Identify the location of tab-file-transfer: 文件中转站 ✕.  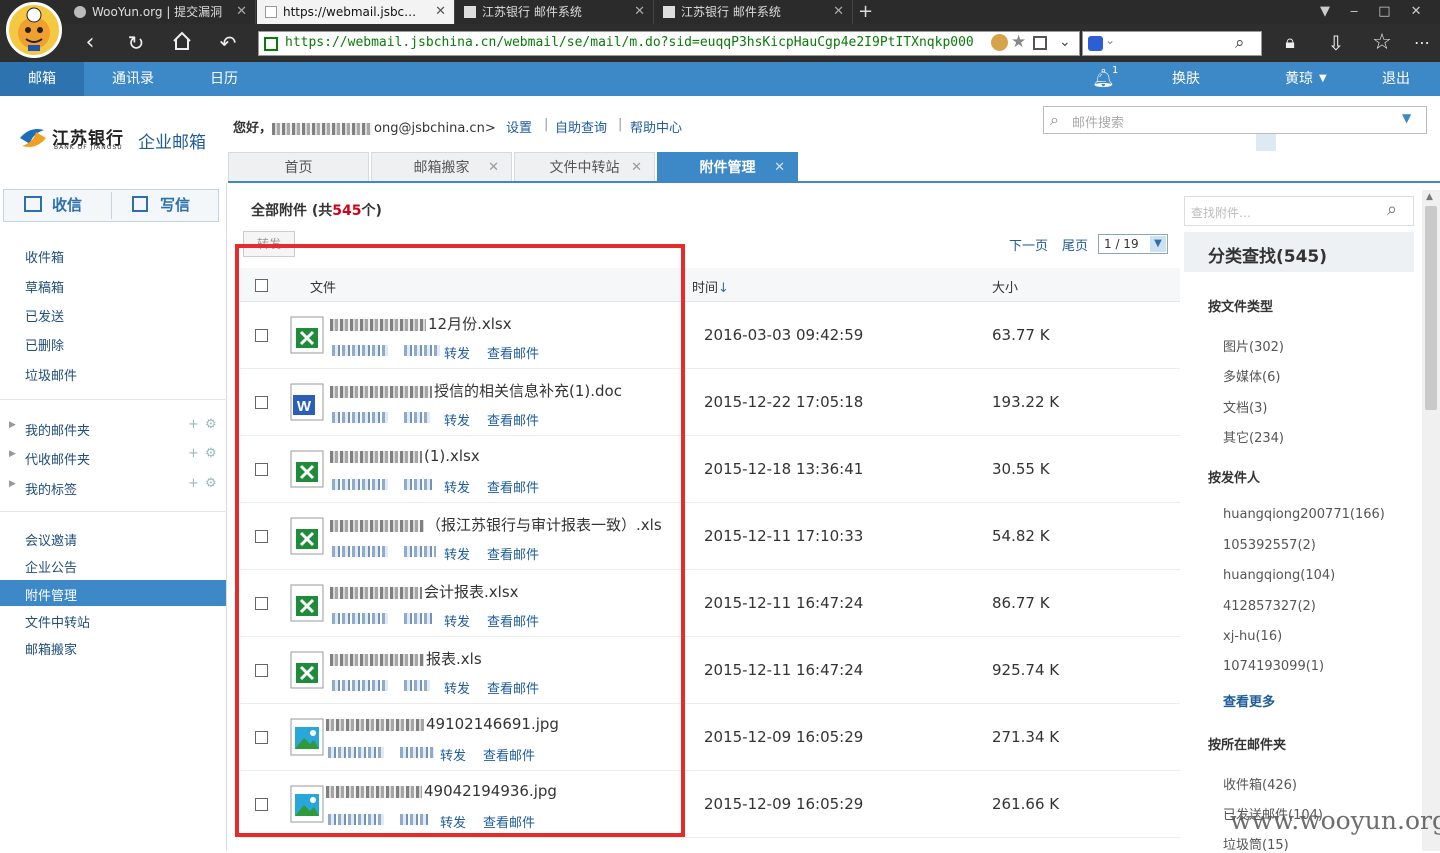
(584, 167).